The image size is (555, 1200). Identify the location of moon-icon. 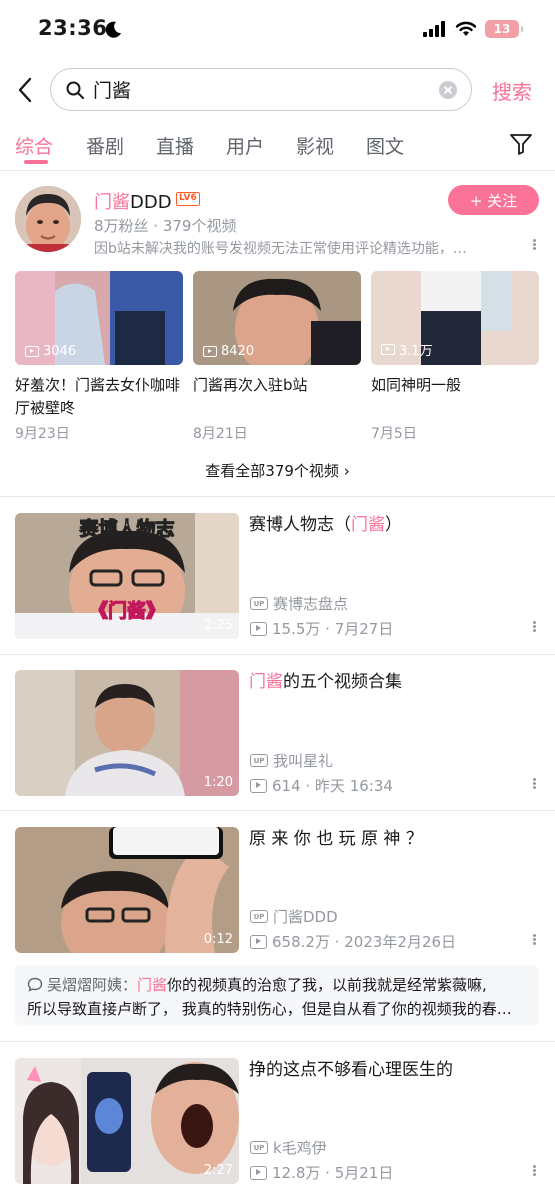
(113, 29).